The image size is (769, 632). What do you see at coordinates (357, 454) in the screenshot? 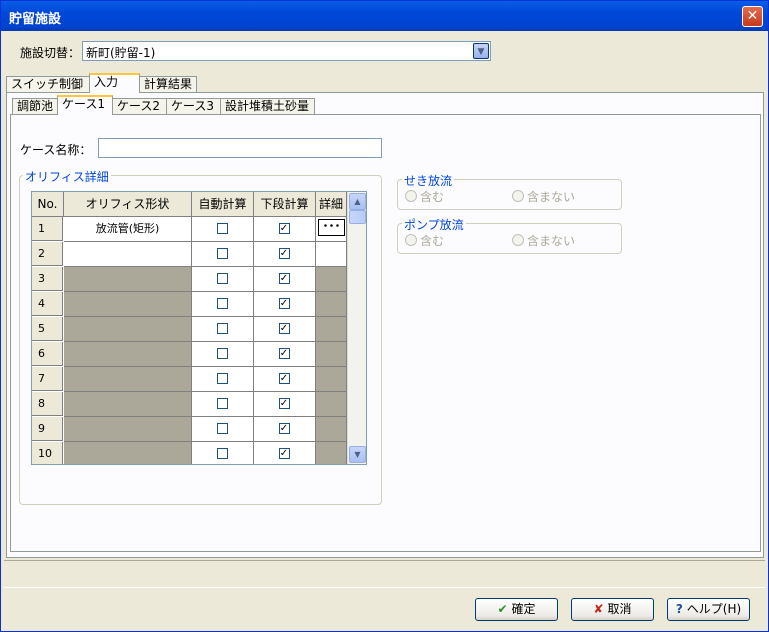
I see `scroll-down-icon: ▼` at bounding box center [357, 454].